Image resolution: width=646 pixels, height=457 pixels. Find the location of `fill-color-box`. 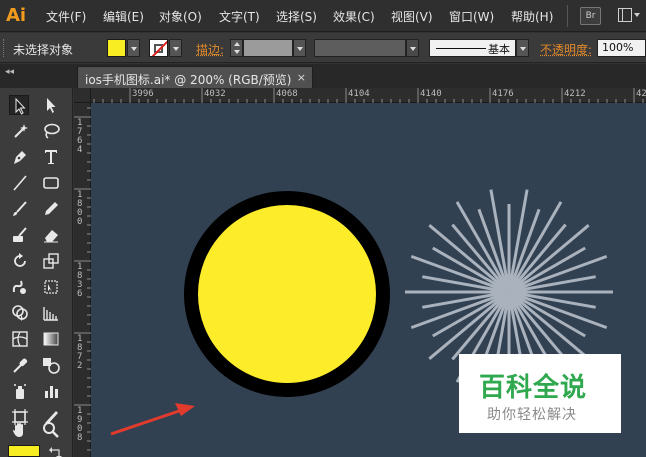

fill-color-box is located at coordinates (24, 451).